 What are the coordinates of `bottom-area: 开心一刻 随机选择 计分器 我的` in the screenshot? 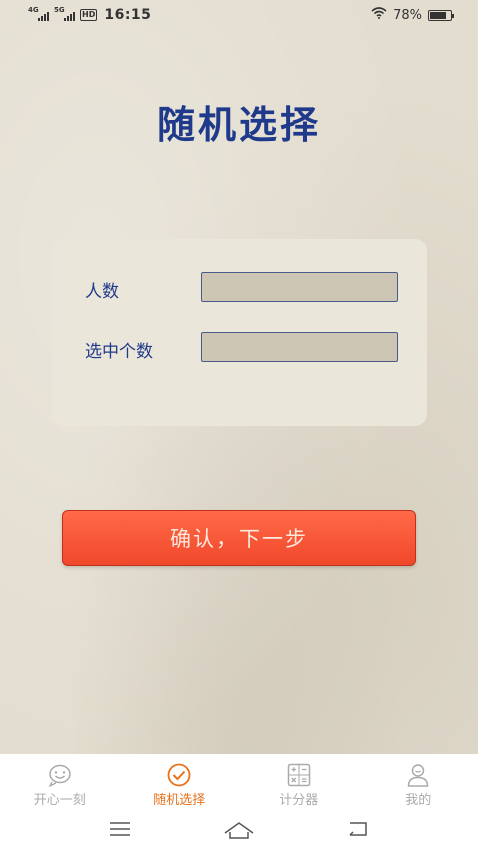 It's located at (239, 802).